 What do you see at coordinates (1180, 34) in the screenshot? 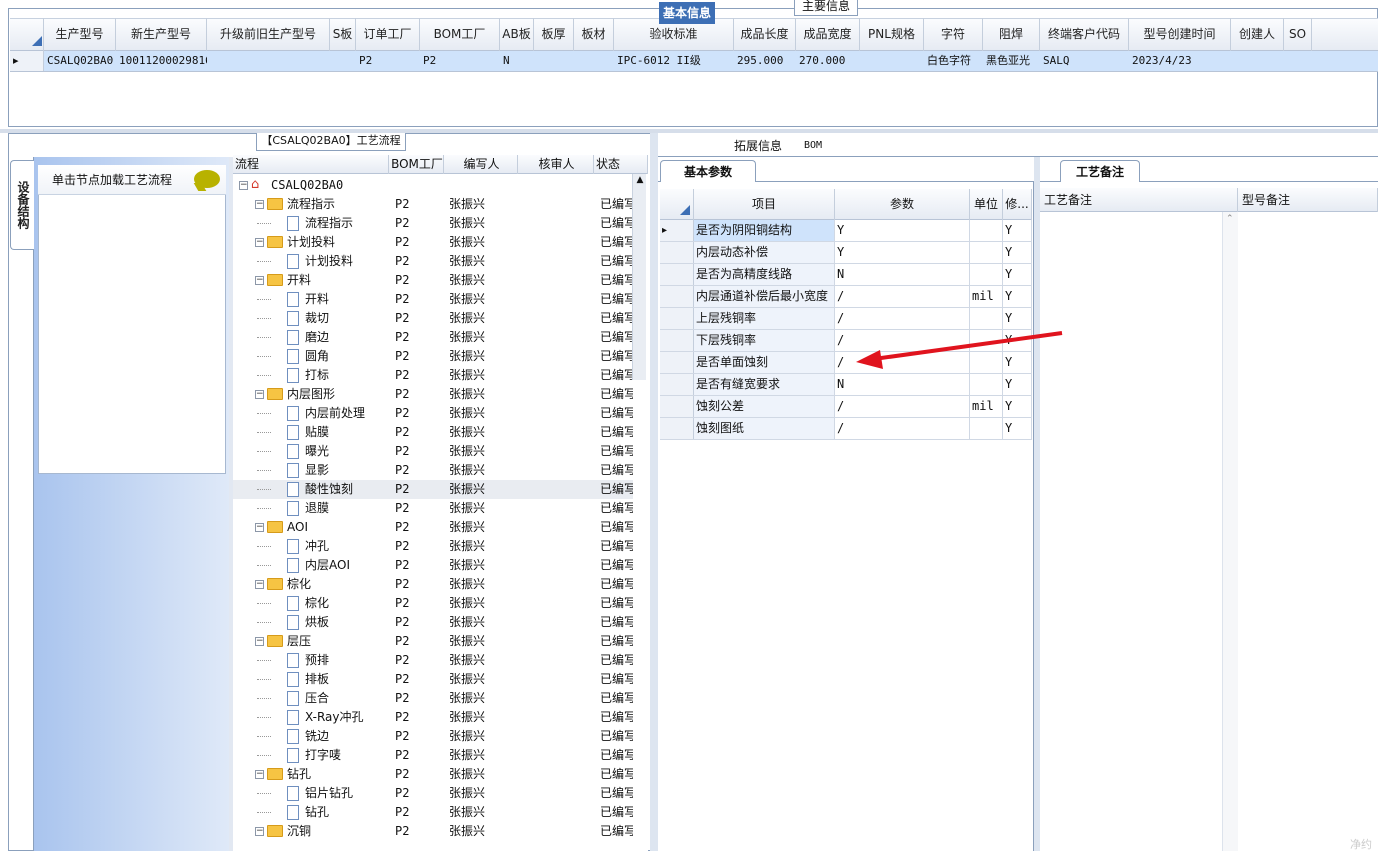
I see `col-header: 型号创建时间` at bounding box center [1180, 34].